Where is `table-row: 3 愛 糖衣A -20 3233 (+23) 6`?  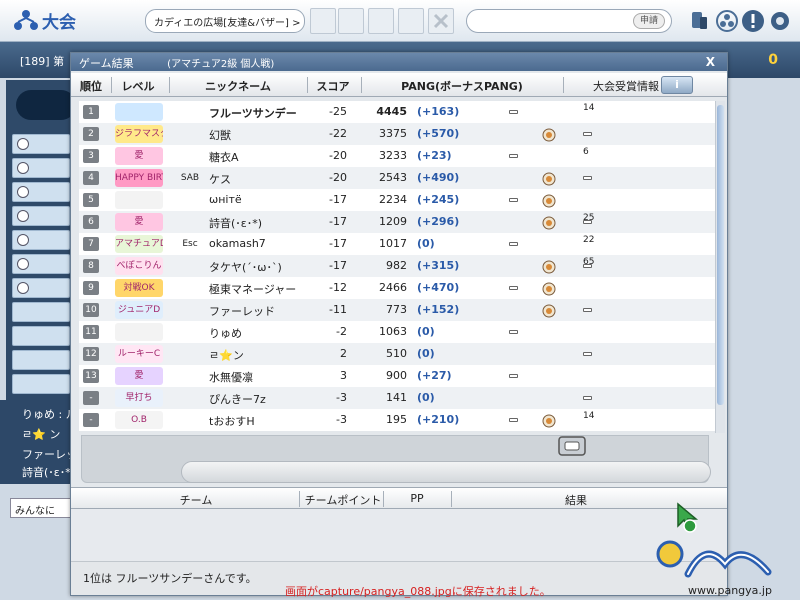 table-row: 3 愛 糖衣A -20 3233 (+23) 6 is located at coordinates (397, 156).